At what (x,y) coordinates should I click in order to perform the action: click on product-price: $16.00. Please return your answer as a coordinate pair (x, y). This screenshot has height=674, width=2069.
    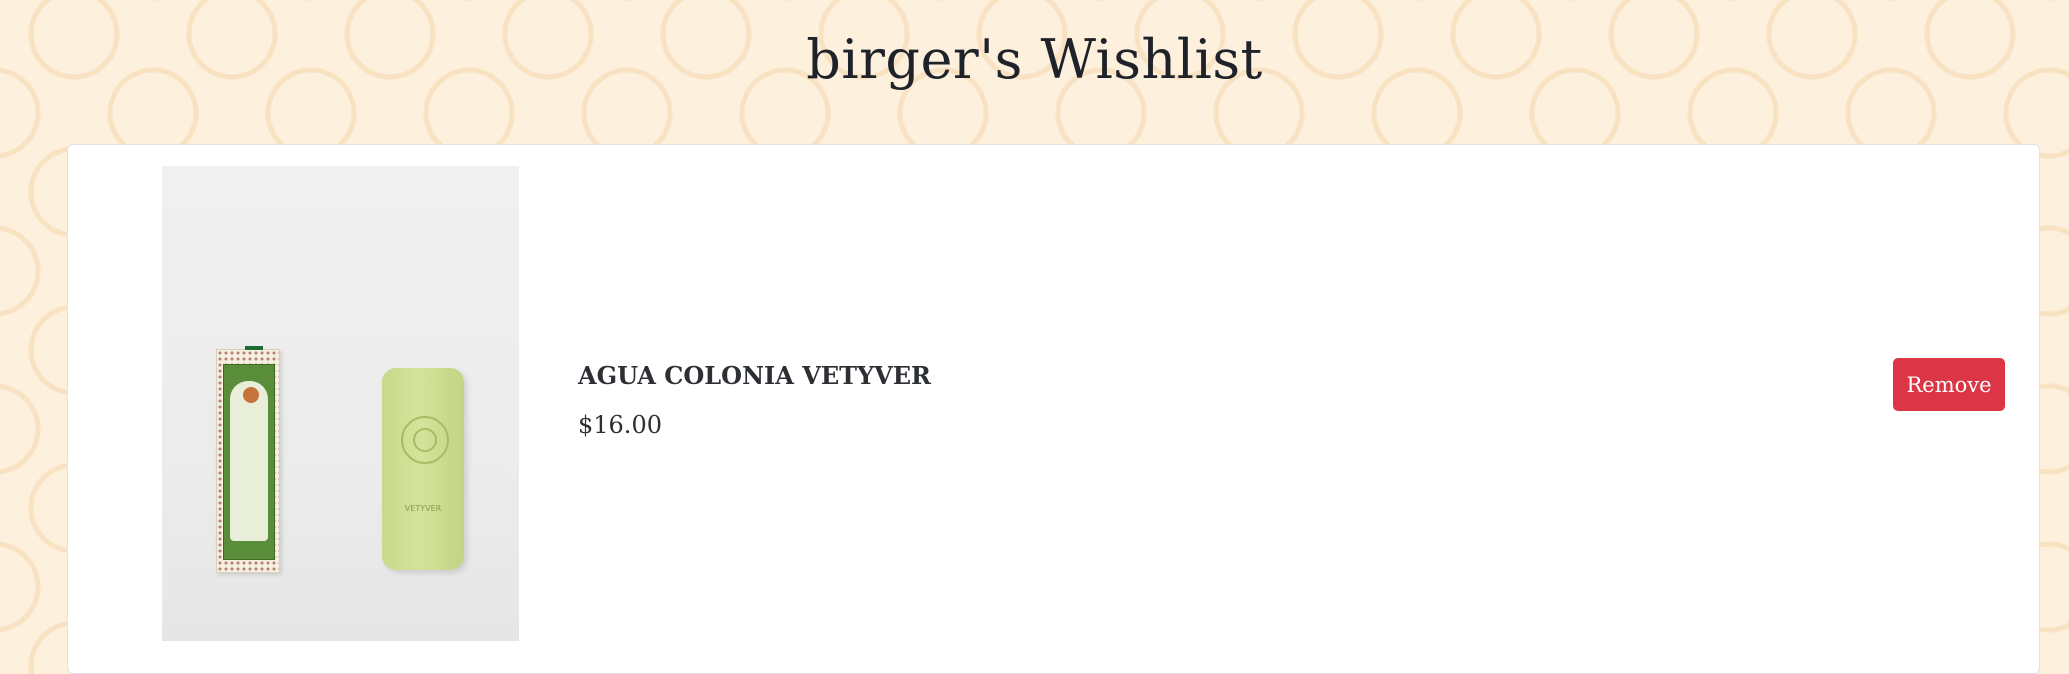
    Looking at the image, I should click on (620, 425).